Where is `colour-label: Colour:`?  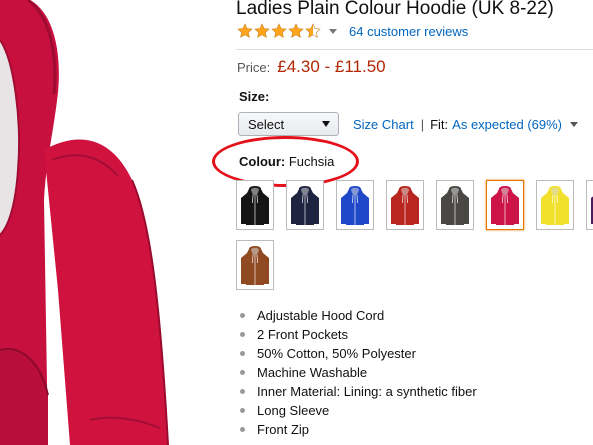
colour-label: Colour: is located at coordinates (262, 161).